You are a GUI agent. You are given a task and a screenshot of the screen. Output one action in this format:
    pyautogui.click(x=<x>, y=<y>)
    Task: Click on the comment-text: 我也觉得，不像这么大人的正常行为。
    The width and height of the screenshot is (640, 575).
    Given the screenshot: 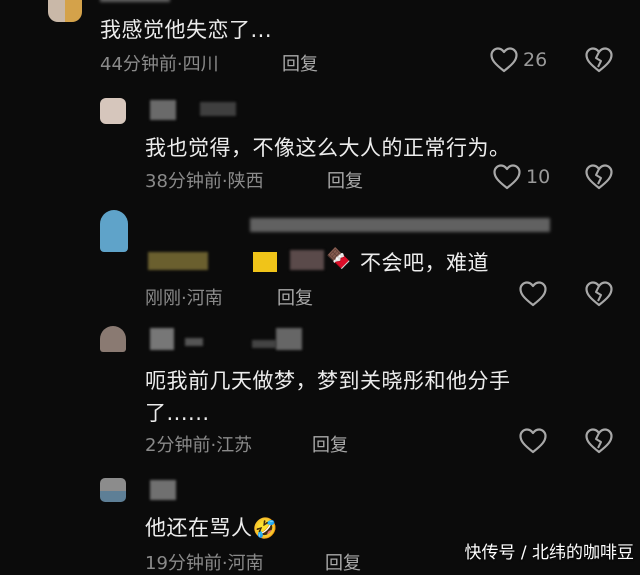 What is the action you would take?
    pyautogui.click(x=328, y=148)
    